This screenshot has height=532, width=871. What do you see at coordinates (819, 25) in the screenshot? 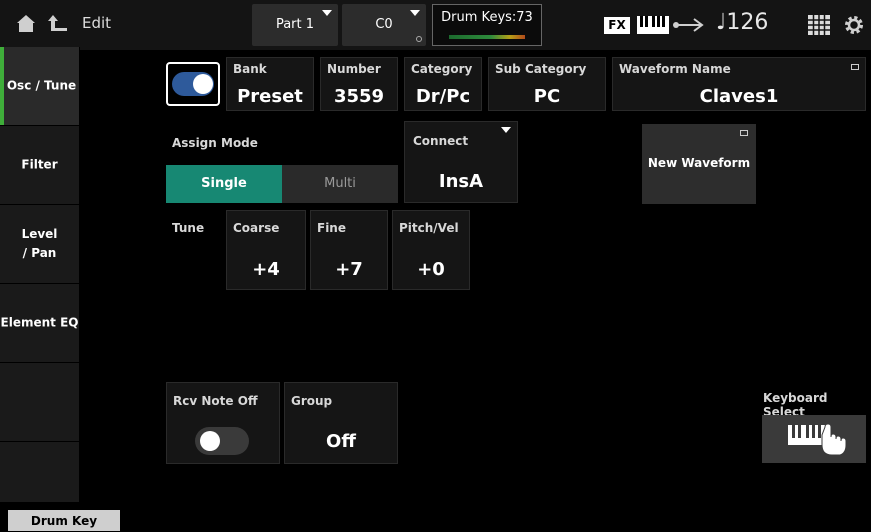
I see `grid-icon` at bounding box center [819, 25].